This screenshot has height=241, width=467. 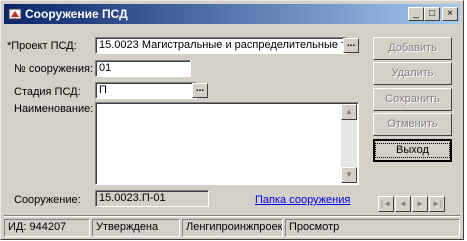 What do you see at coordinates (47, 228) in the screenshot?
I see `status-id: ИД: 944207` at bounding box center [47, 228].